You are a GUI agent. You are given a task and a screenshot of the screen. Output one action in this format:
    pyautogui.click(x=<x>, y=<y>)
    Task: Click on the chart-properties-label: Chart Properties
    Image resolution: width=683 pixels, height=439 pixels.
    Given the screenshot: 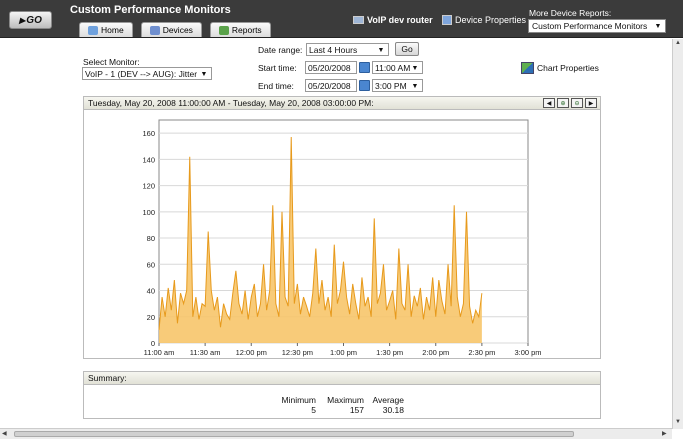 What is the action you would take?
    pyautogui.click(x=568, y=68)
    